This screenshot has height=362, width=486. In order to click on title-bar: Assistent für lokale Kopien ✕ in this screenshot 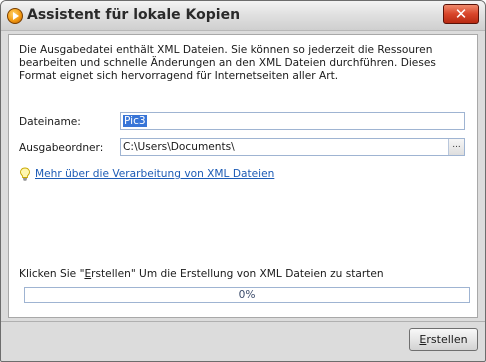, I will do `click(243, 16)`.